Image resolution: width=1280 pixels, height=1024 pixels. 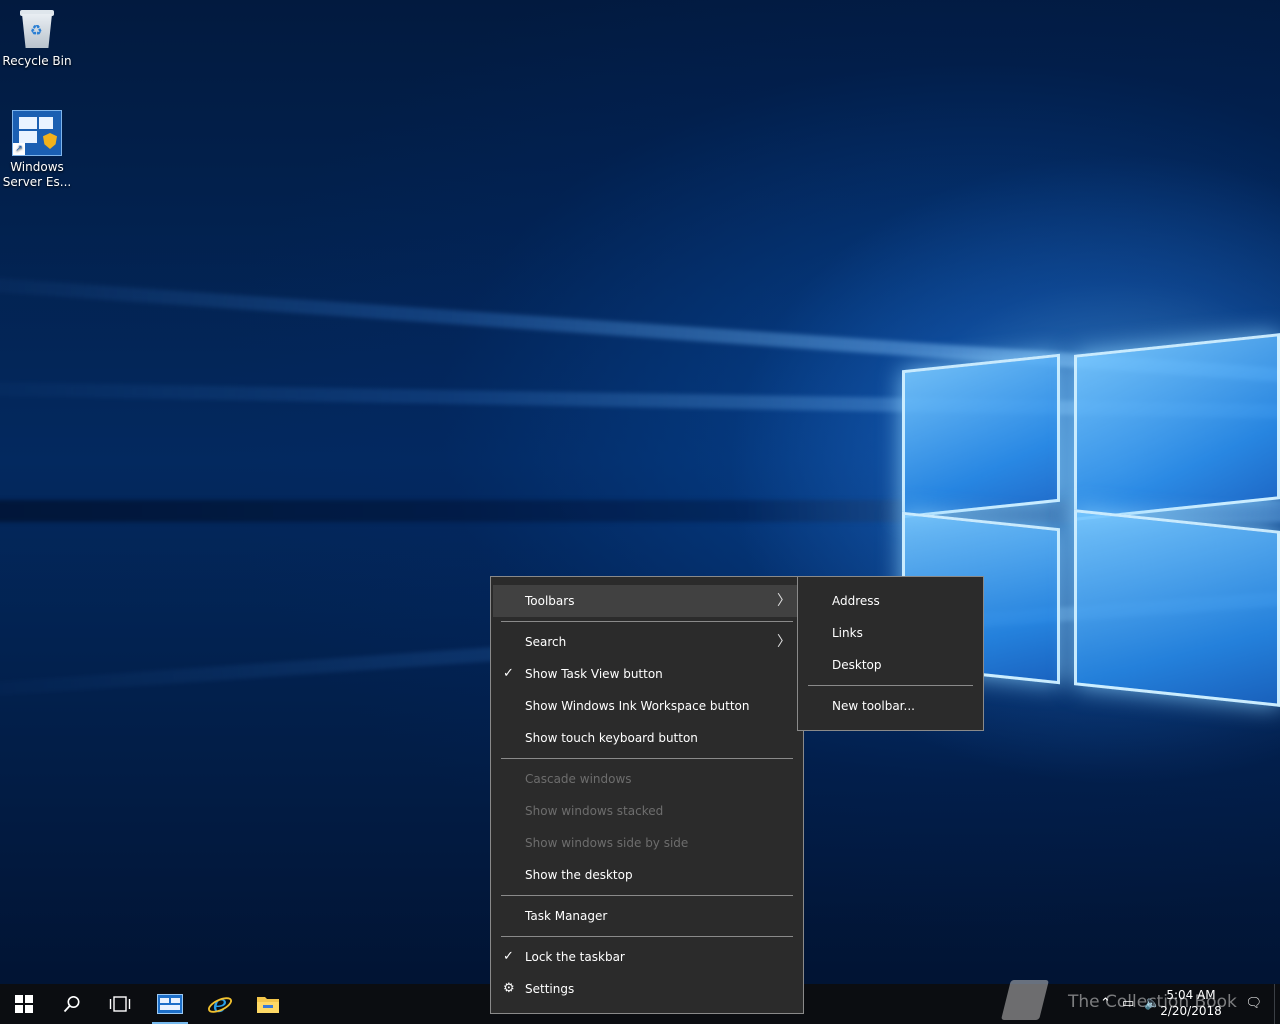 I want to click on search-button, so click(x=72, y=1004).